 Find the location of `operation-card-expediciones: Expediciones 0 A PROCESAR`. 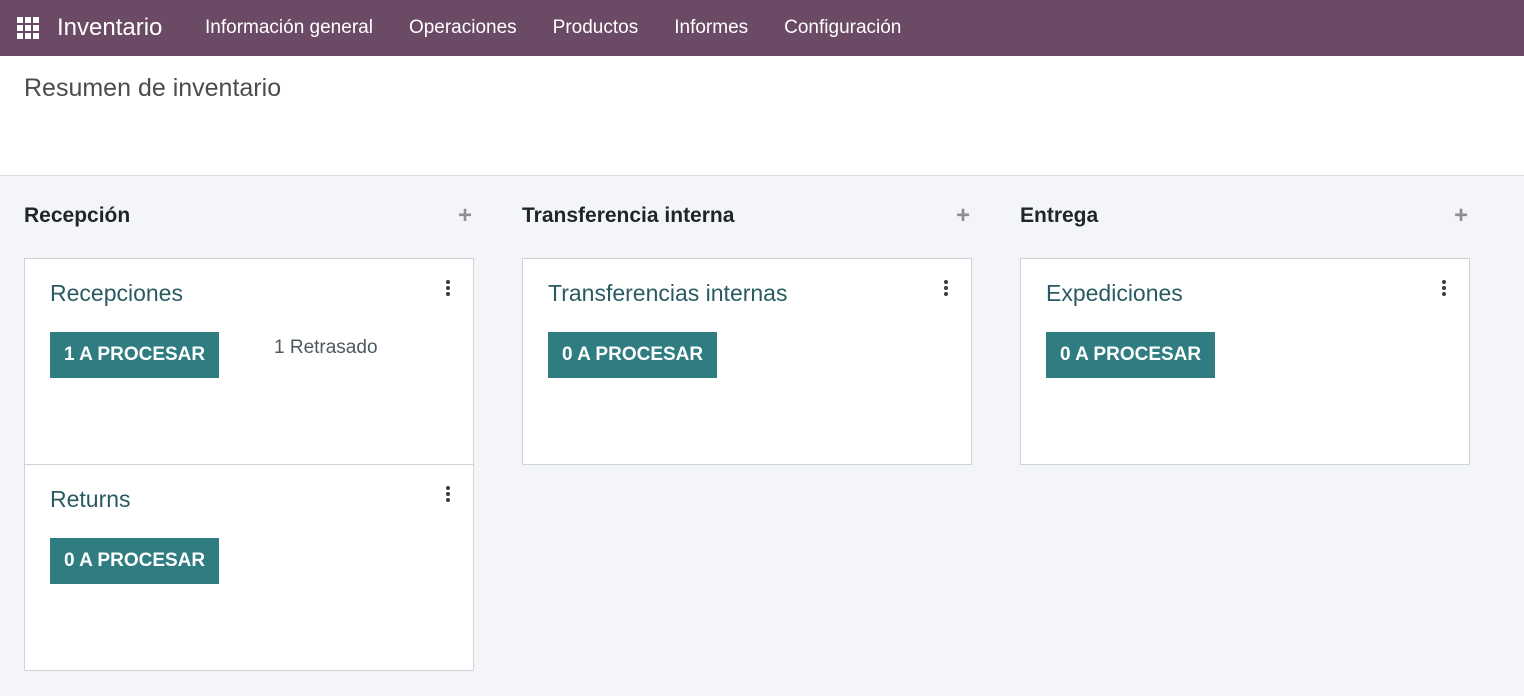

operation-card-expediciones: Expediciones 0 A PROCESAR is located at coordinates (1245, 361).